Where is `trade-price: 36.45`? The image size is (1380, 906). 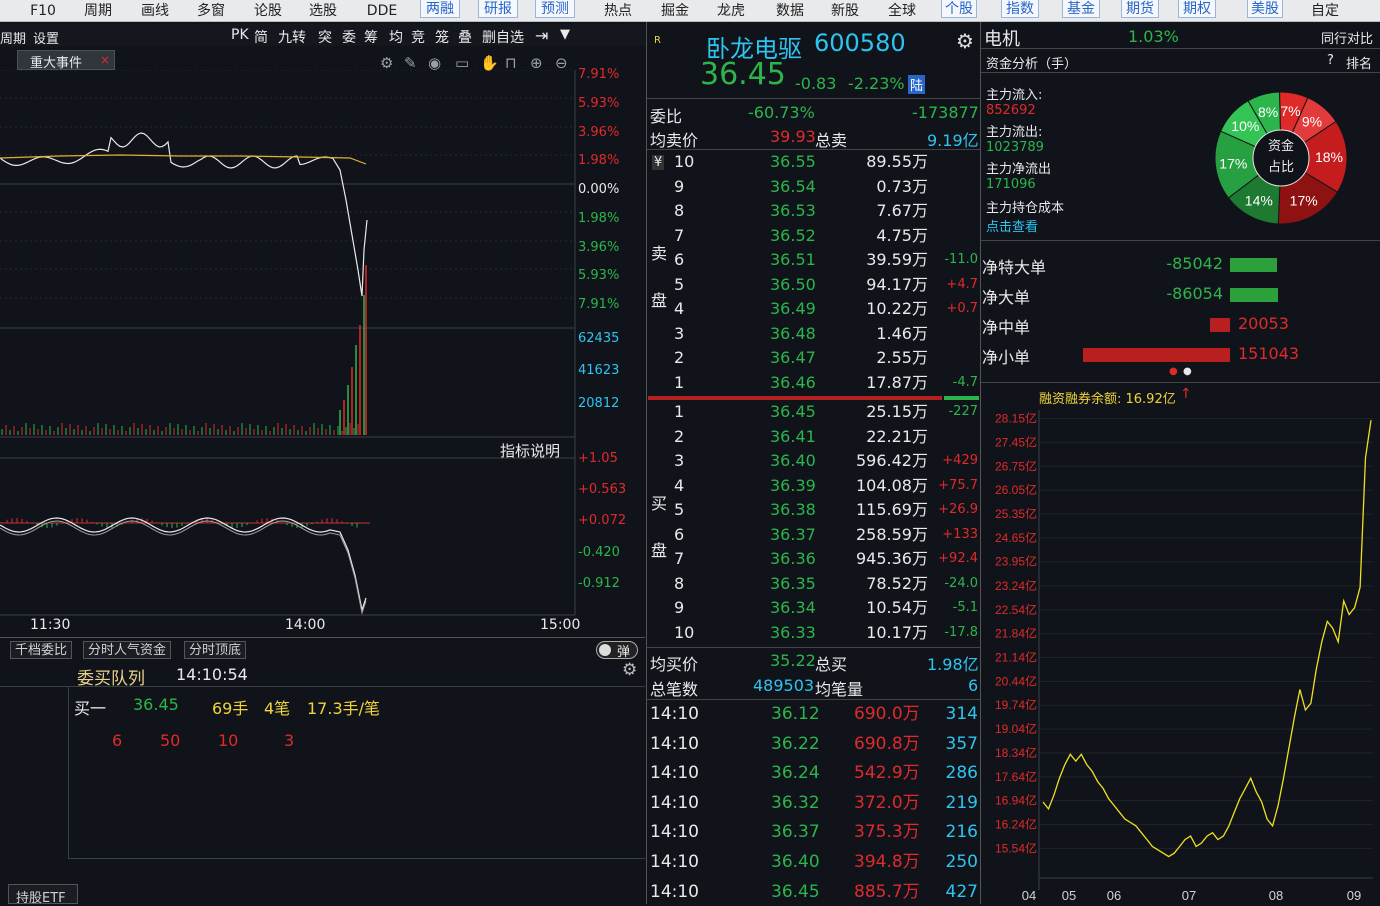
trade-price: 36.45 is located at coordinates (795, 891).